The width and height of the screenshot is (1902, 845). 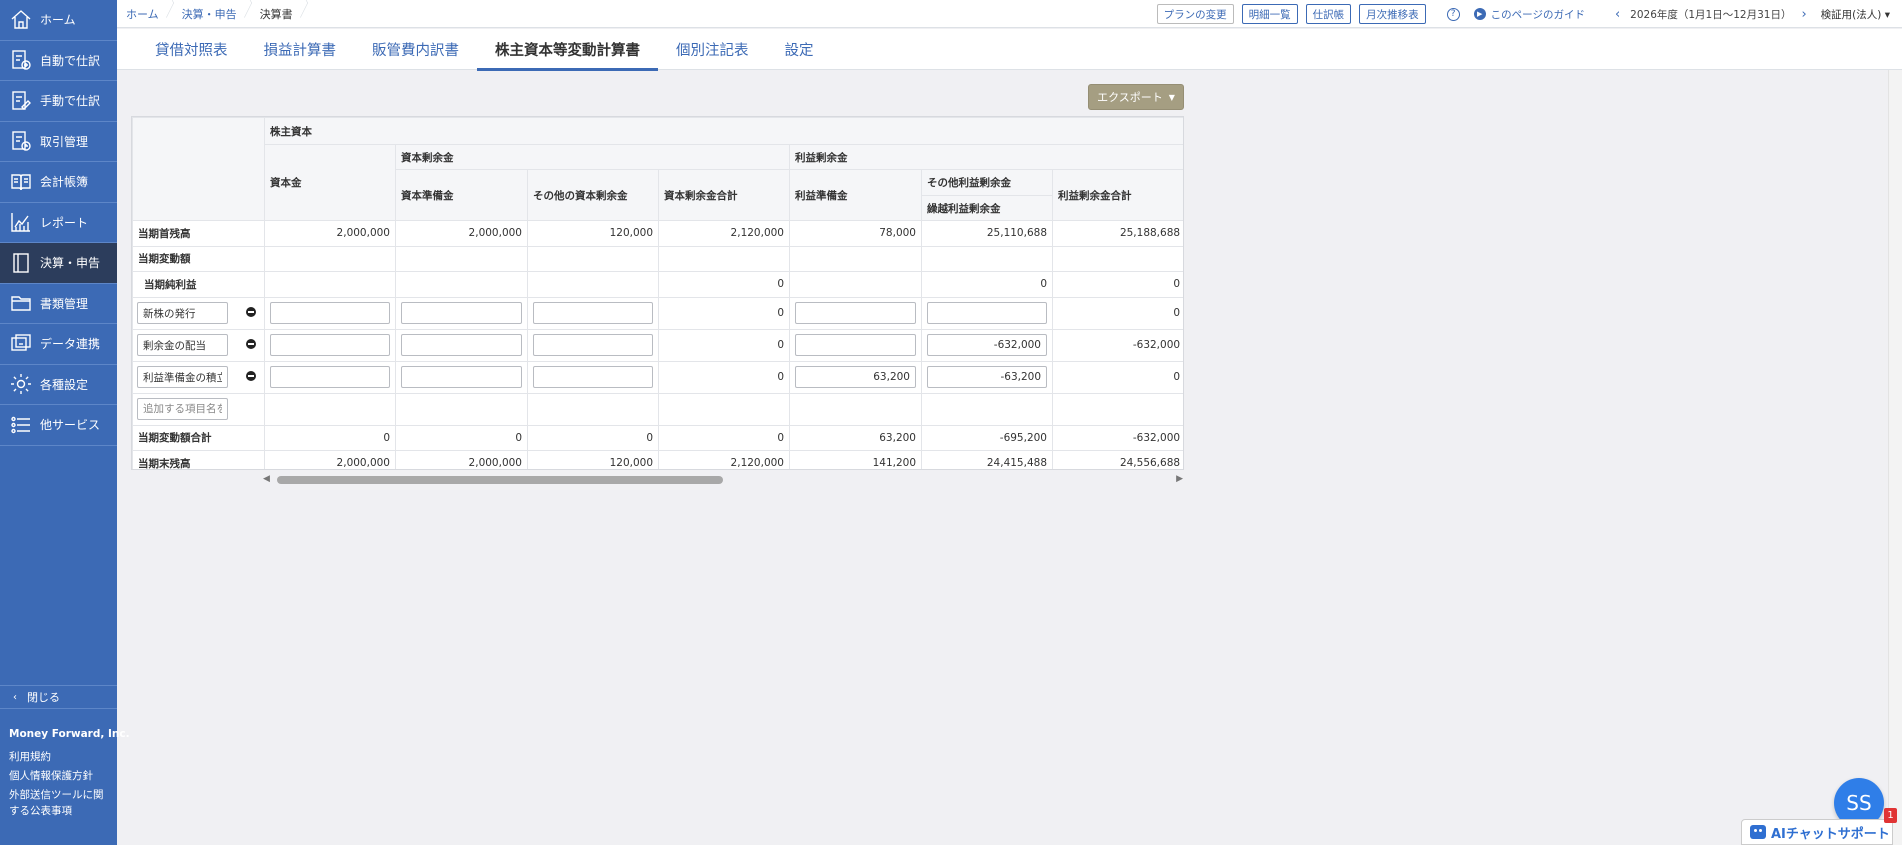 I want to click on export-button: エクスポート ▼, so click(x=1136, y=97).